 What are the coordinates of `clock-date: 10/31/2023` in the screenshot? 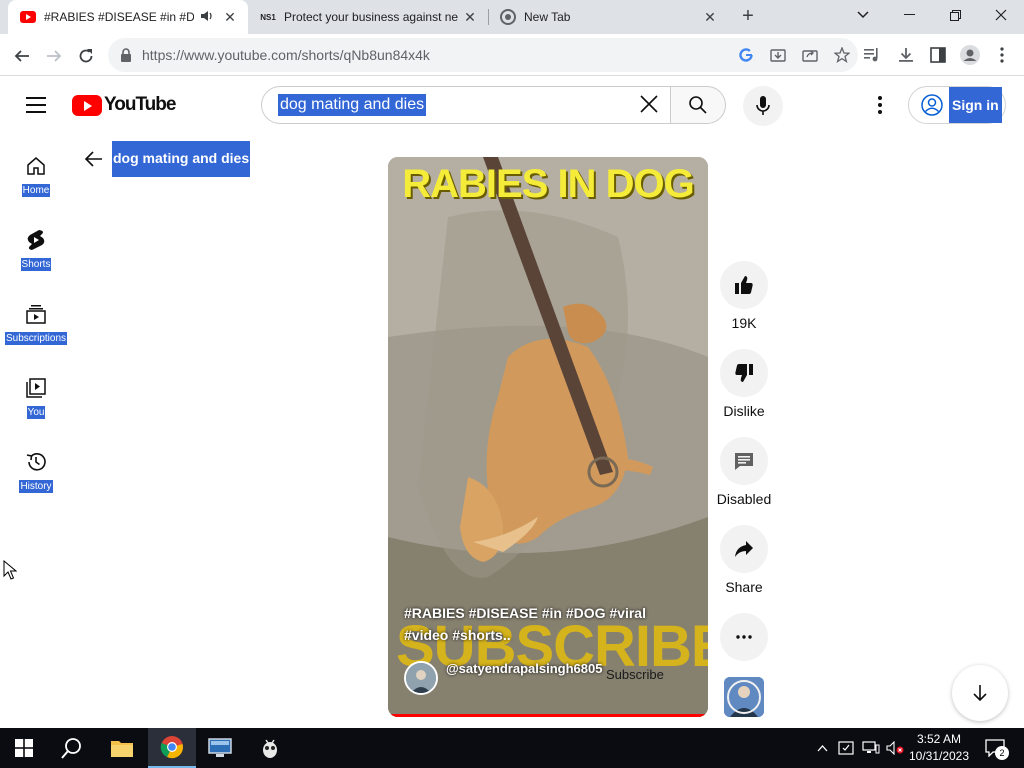 It's located at (939, 756).